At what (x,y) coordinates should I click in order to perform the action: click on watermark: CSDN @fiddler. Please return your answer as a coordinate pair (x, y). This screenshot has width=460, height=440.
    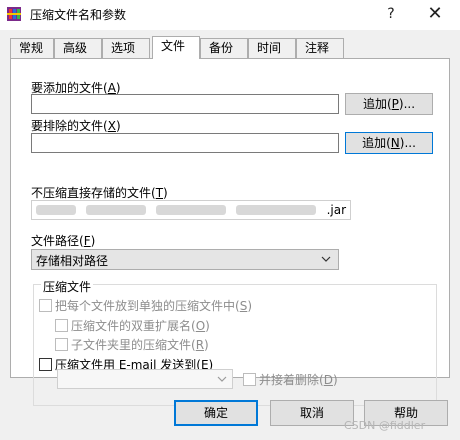
    Looking at the image, I should click on (385, 425).